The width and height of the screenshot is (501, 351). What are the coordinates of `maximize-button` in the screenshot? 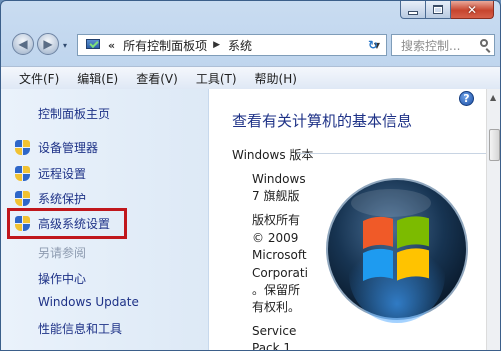 It's located at (438, 10).